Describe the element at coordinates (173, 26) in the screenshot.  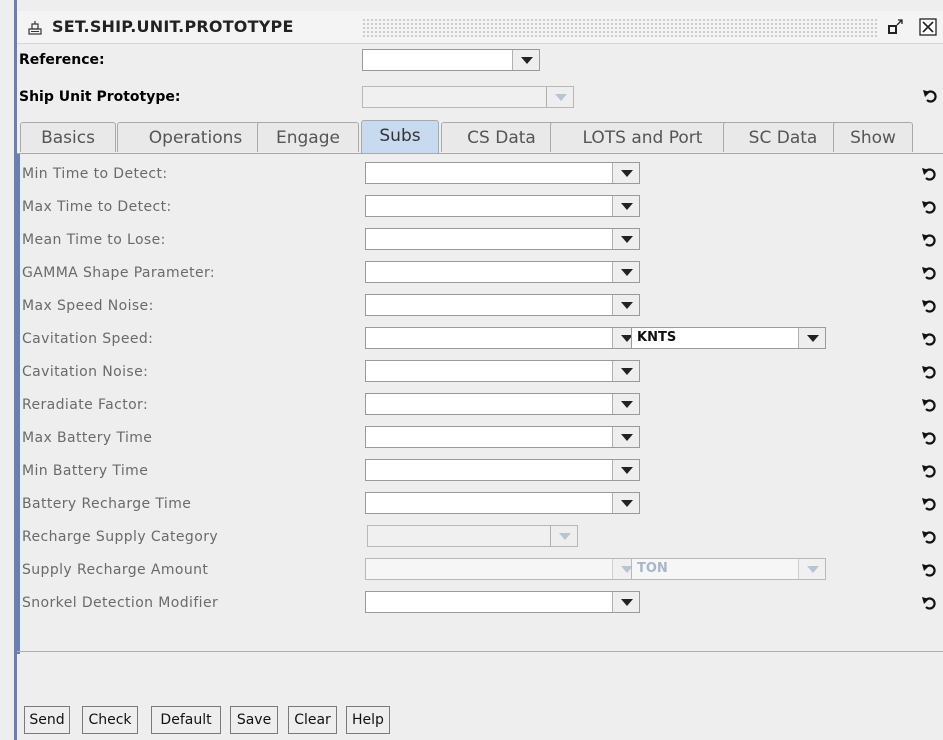
I see `window-title: SET.SHIP.UNIT.PROTOTYPE` at that location.